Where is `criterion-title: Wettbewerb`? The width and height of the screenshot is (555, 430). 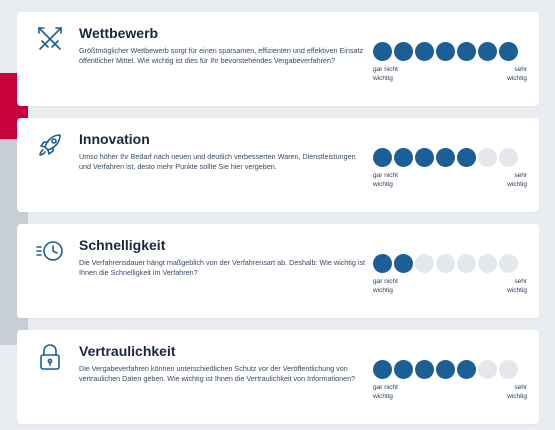 criterion-title: Wettbewerb is located at coordinates (119, 33).